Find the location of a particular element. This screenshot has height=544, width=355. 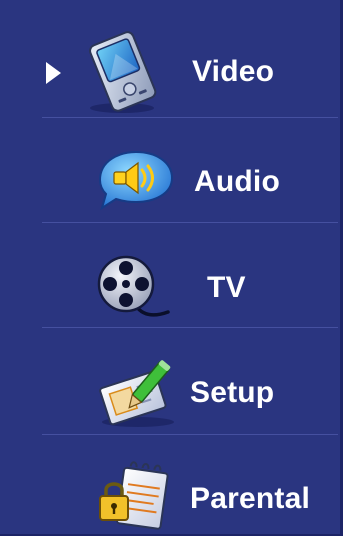

menu-label-parental: Parental is located at coordinates (250, 498).